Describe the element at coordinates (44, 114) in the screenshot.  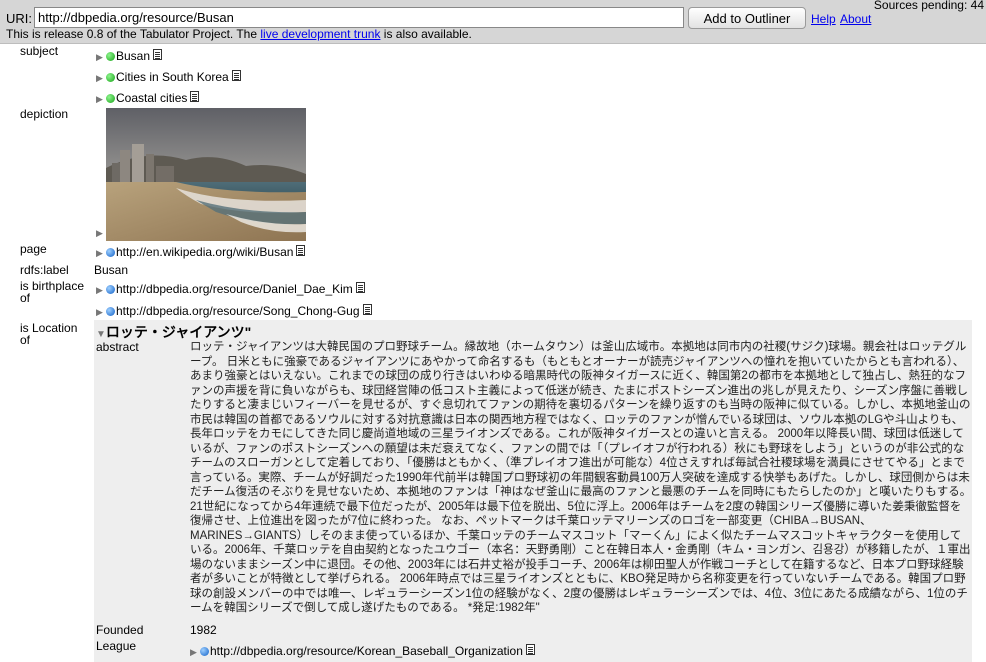
I see `depiction-label: depiction` at that location.